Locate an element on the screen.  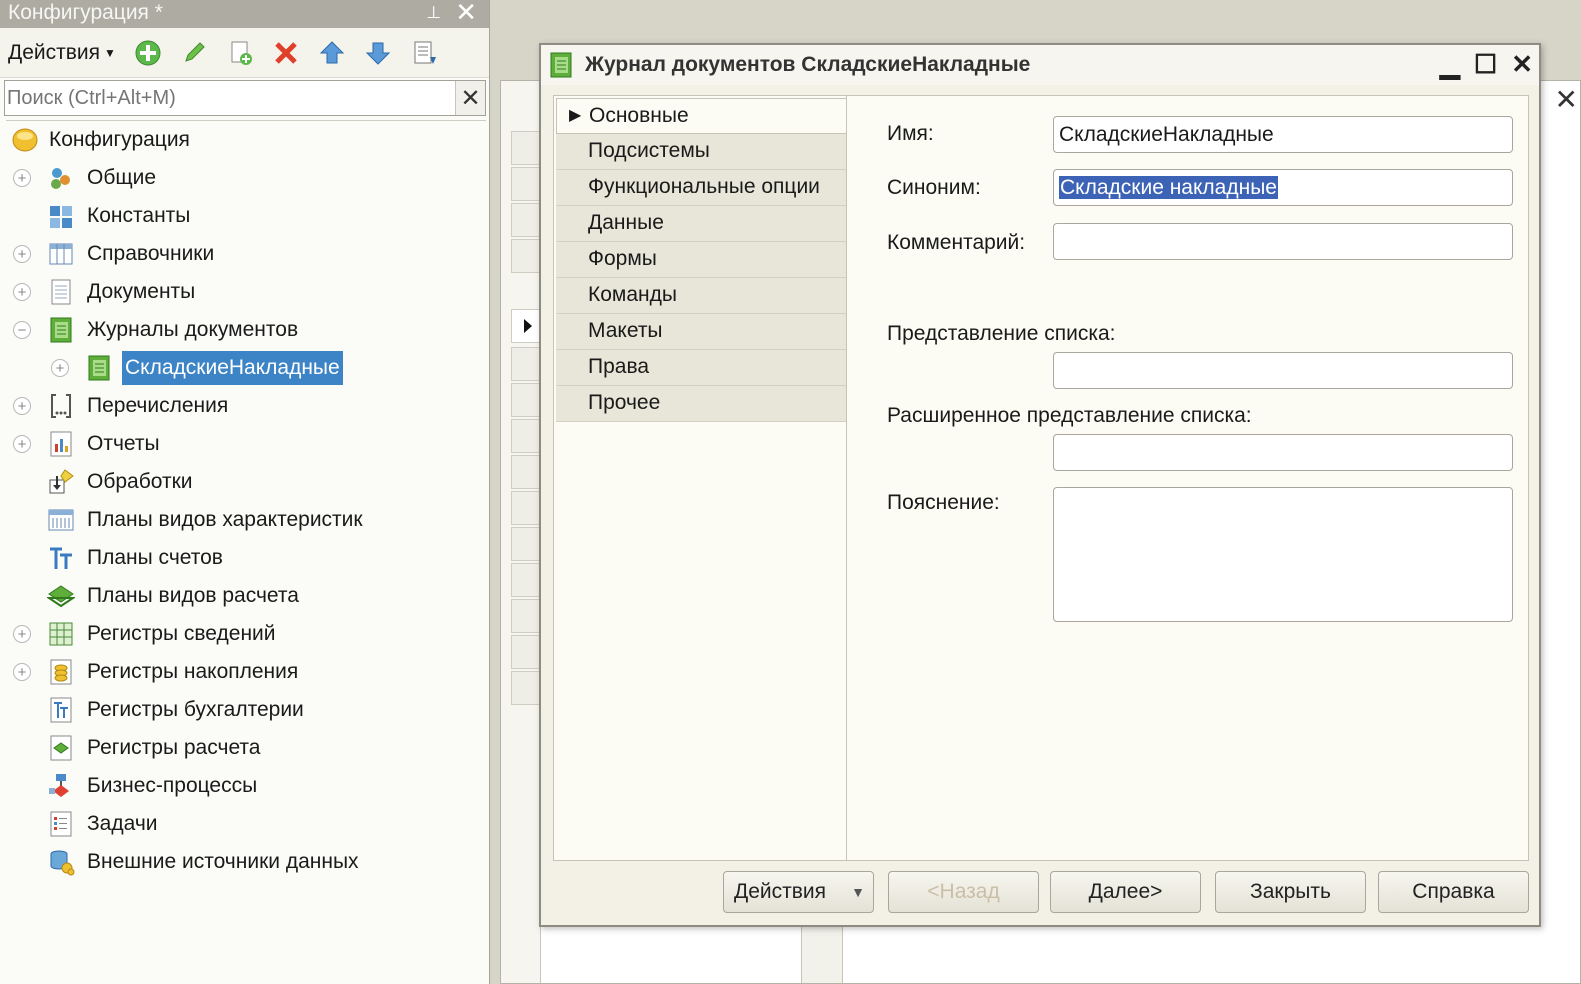
maximize-icon: ☐ is located at coordinates (1485, 64).